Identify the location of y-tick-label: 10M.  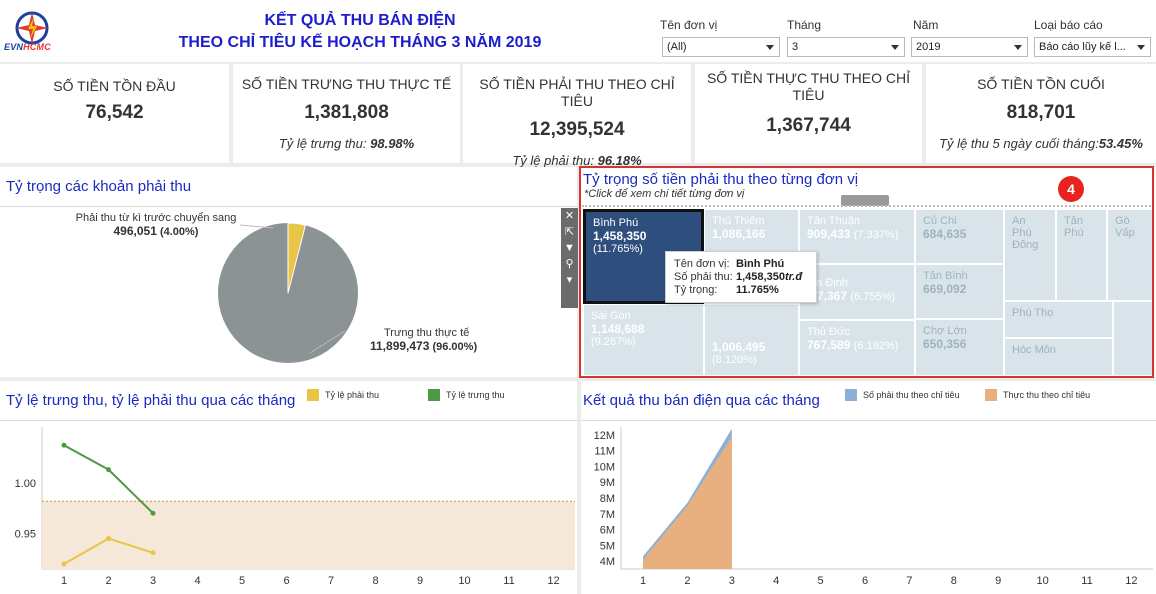
(604, 467).